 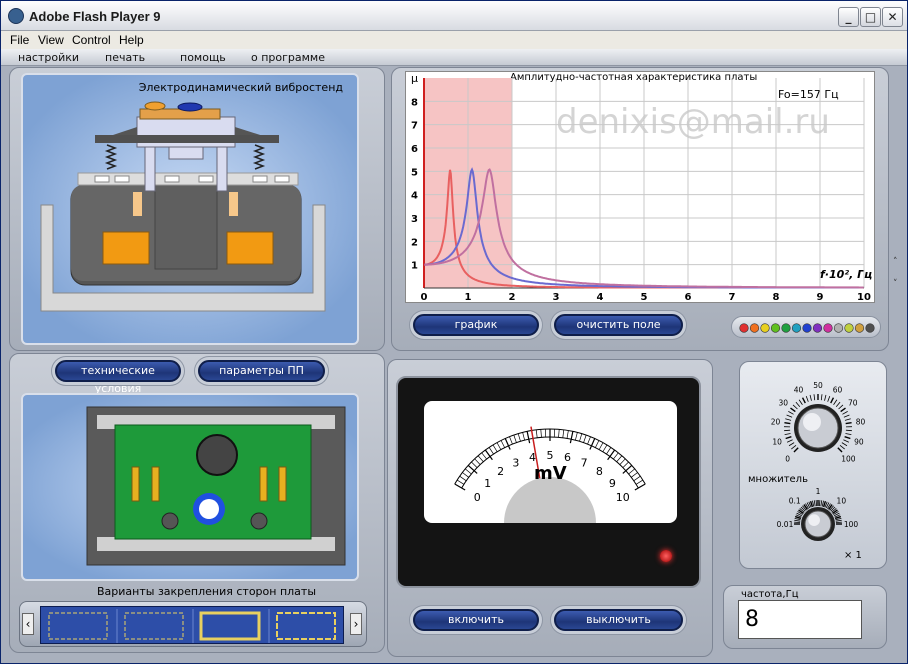 What do you see at coordinates (261, 371) in the screenshot?
I see `pcb-params-button: параметры ПП` at bounding box center [261, 371].